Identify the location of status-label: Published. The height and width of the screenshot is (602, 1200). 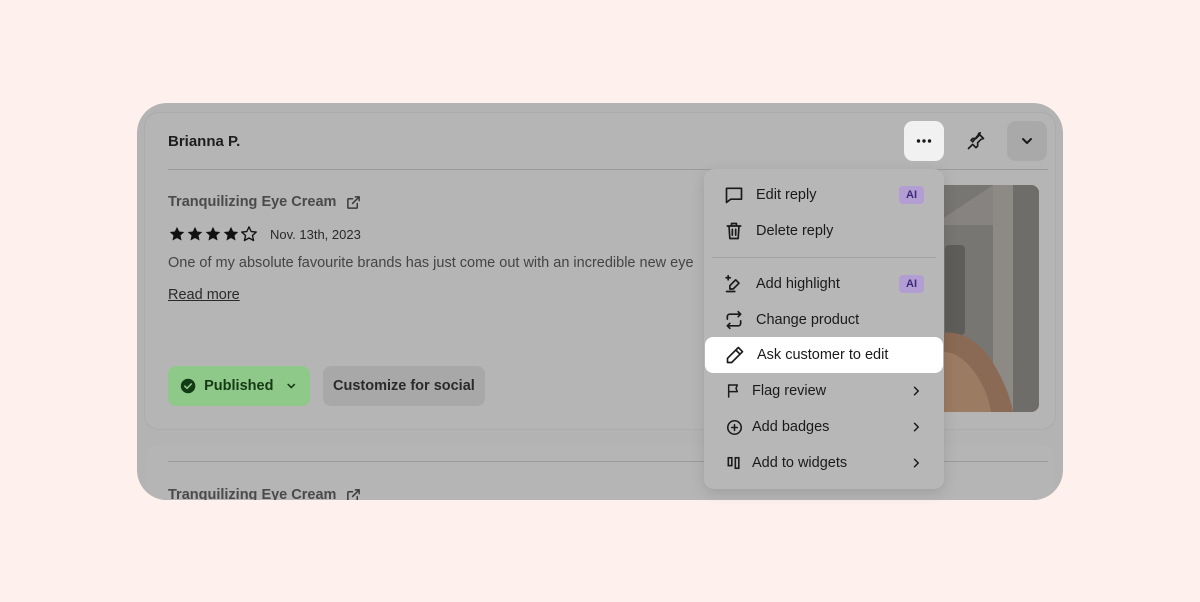
(239, 386).